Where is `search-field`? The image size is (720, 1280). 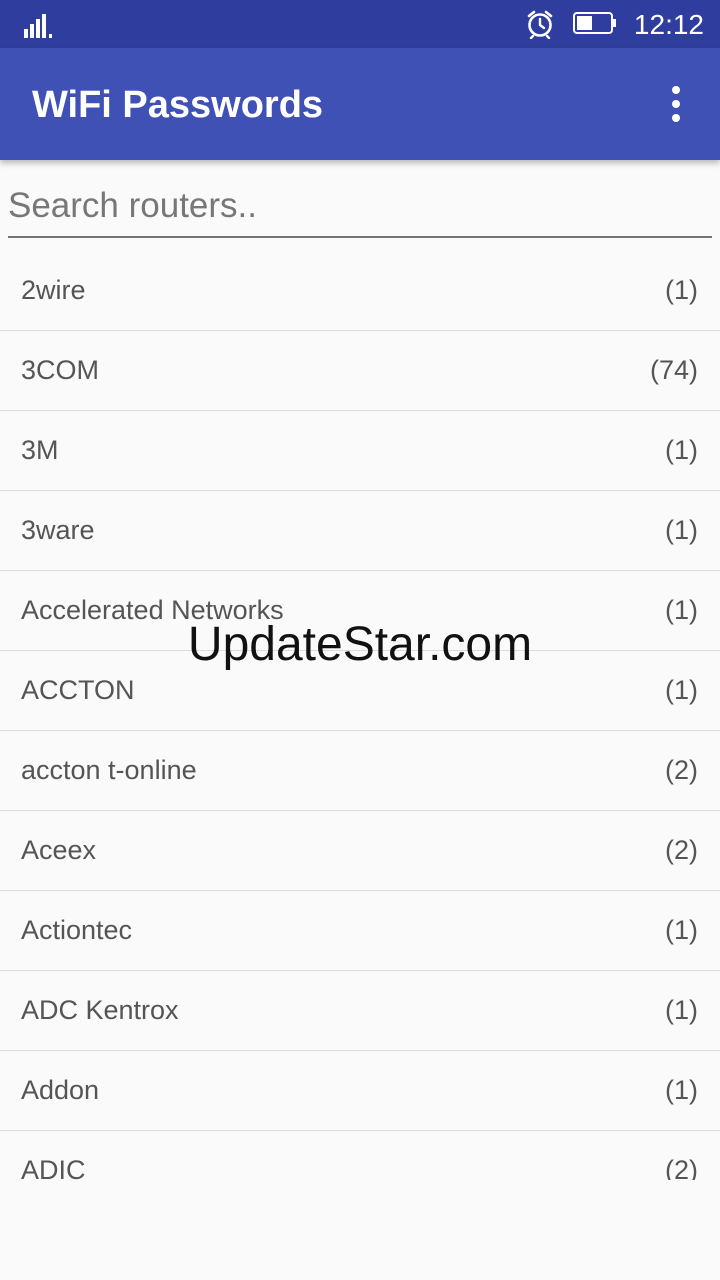
search-field is located at coordinates (360, 209).